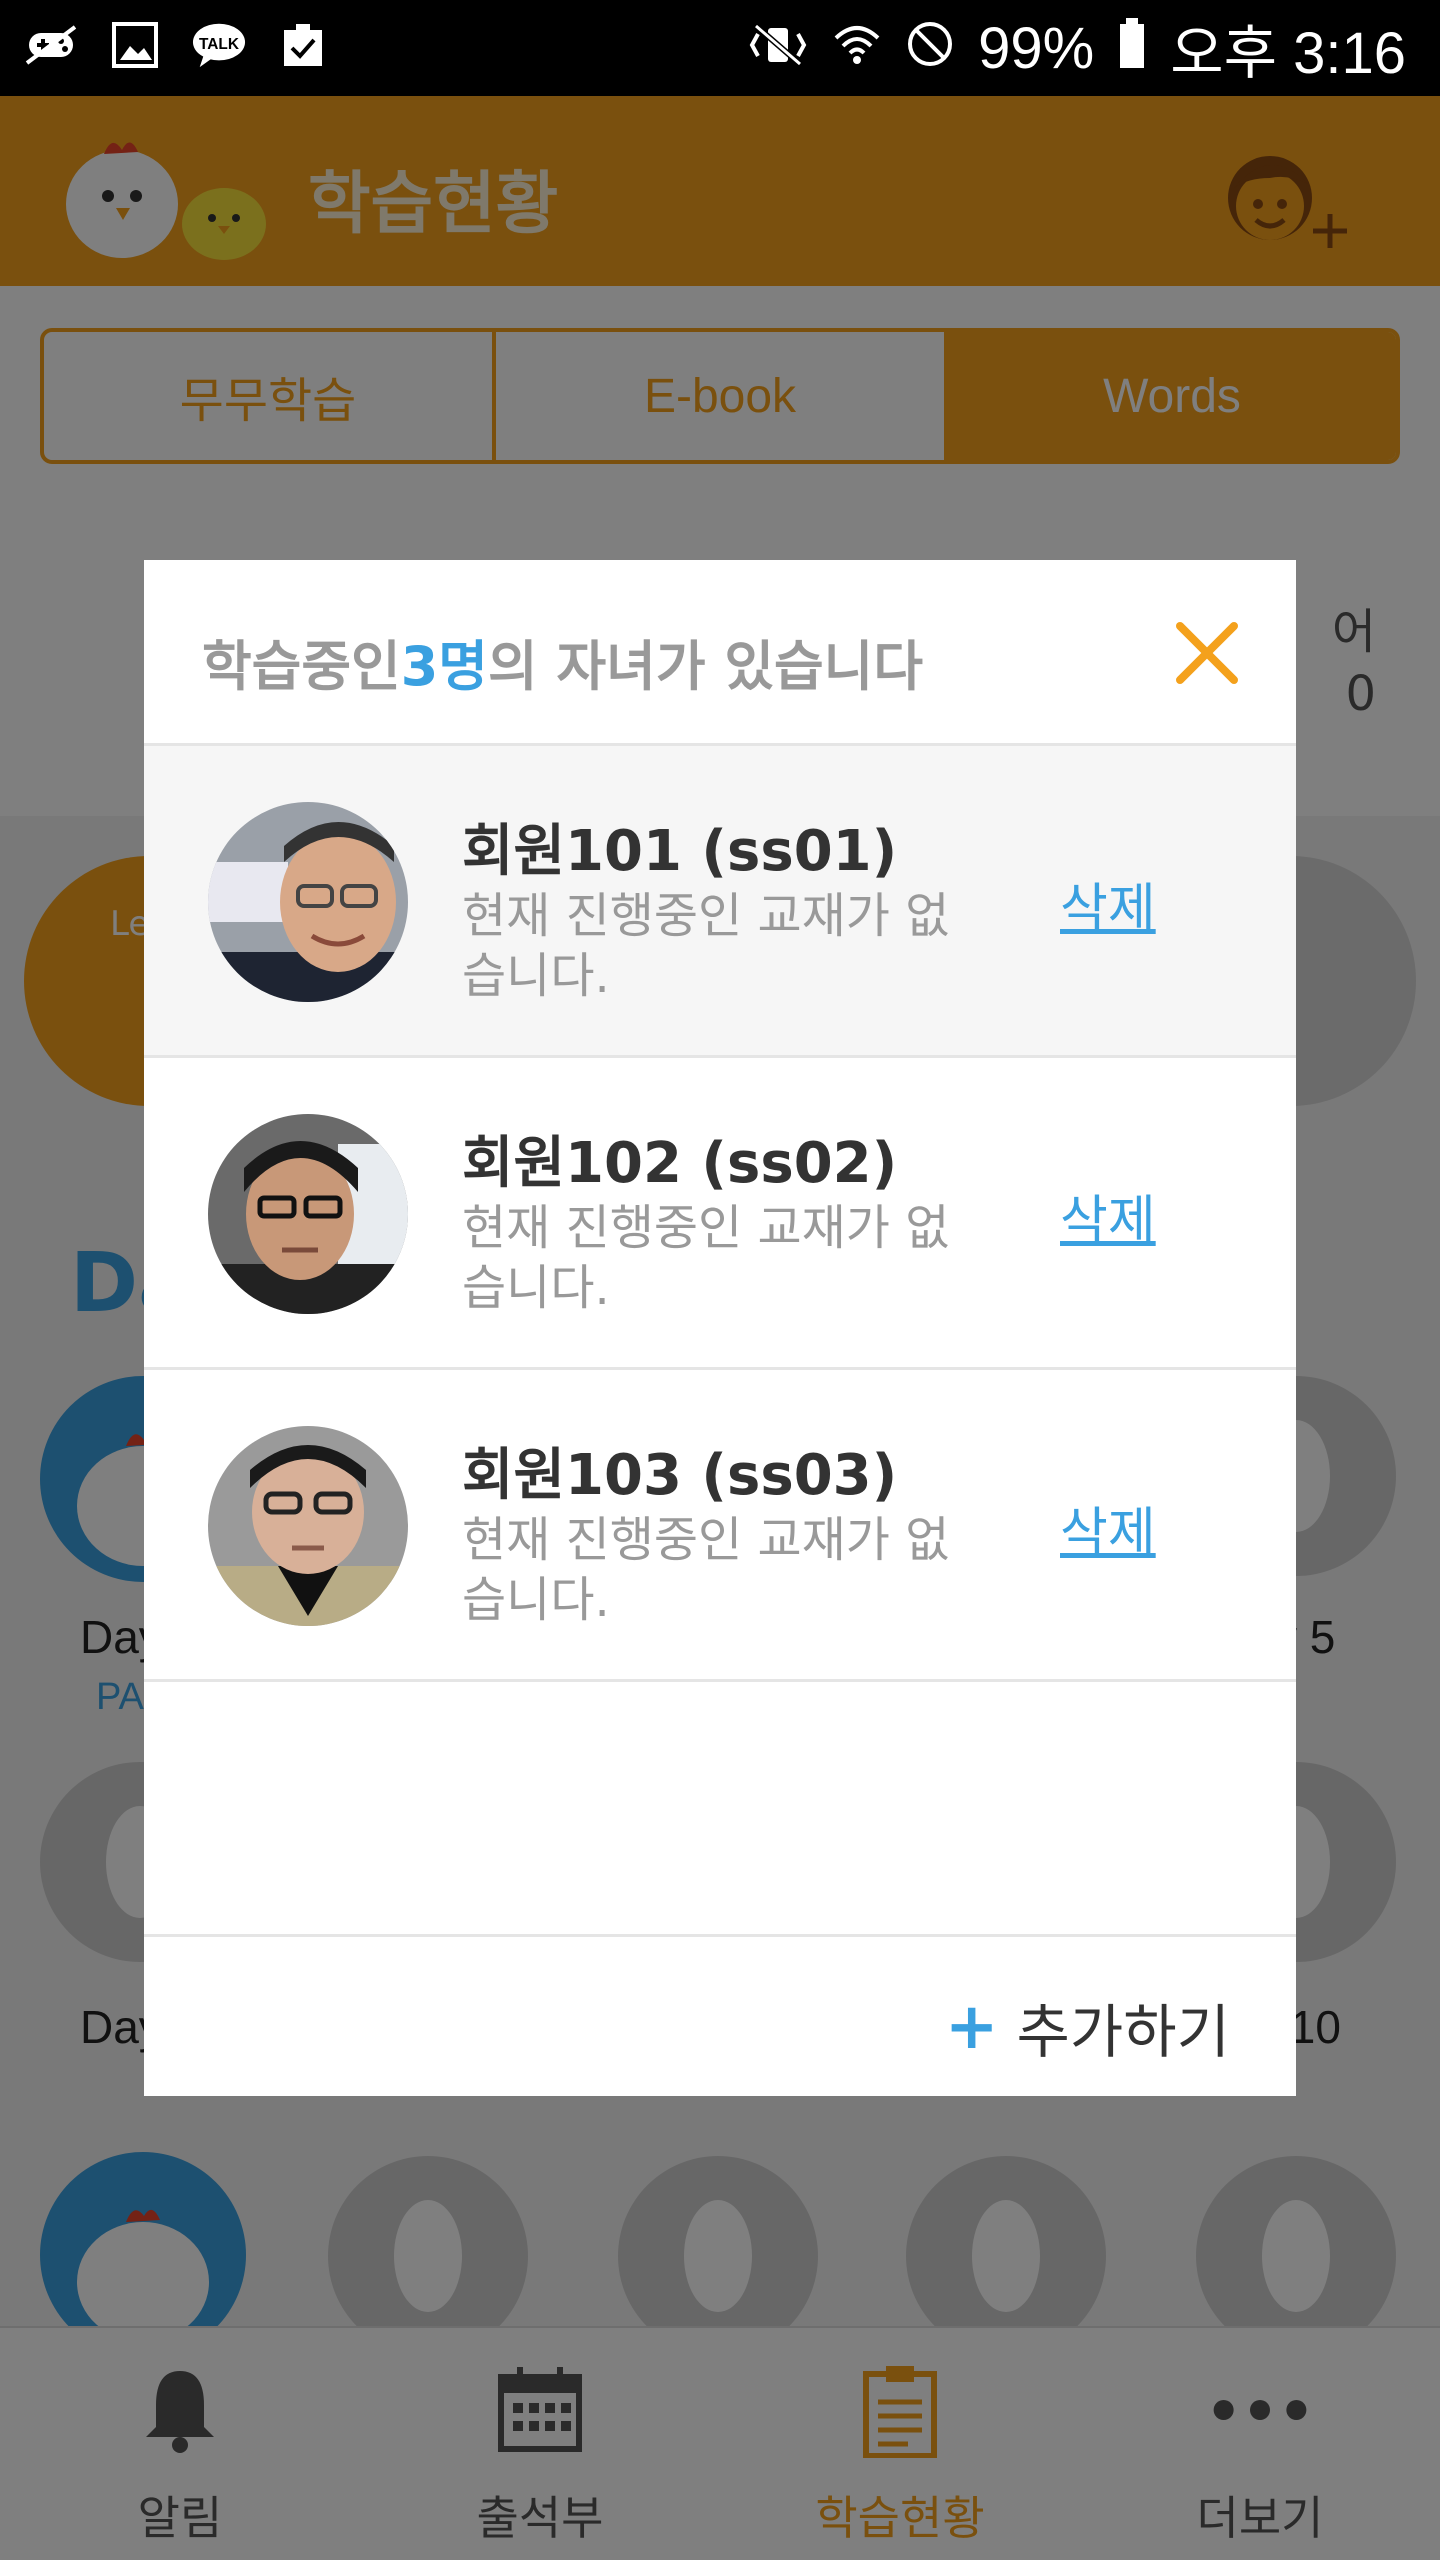 The image size is (1440, 2560). Describe the element at coordinates (706, 666) in the screenshot. I see `dialog-title-suffix: 의 자녀가 있습니다` at that location.